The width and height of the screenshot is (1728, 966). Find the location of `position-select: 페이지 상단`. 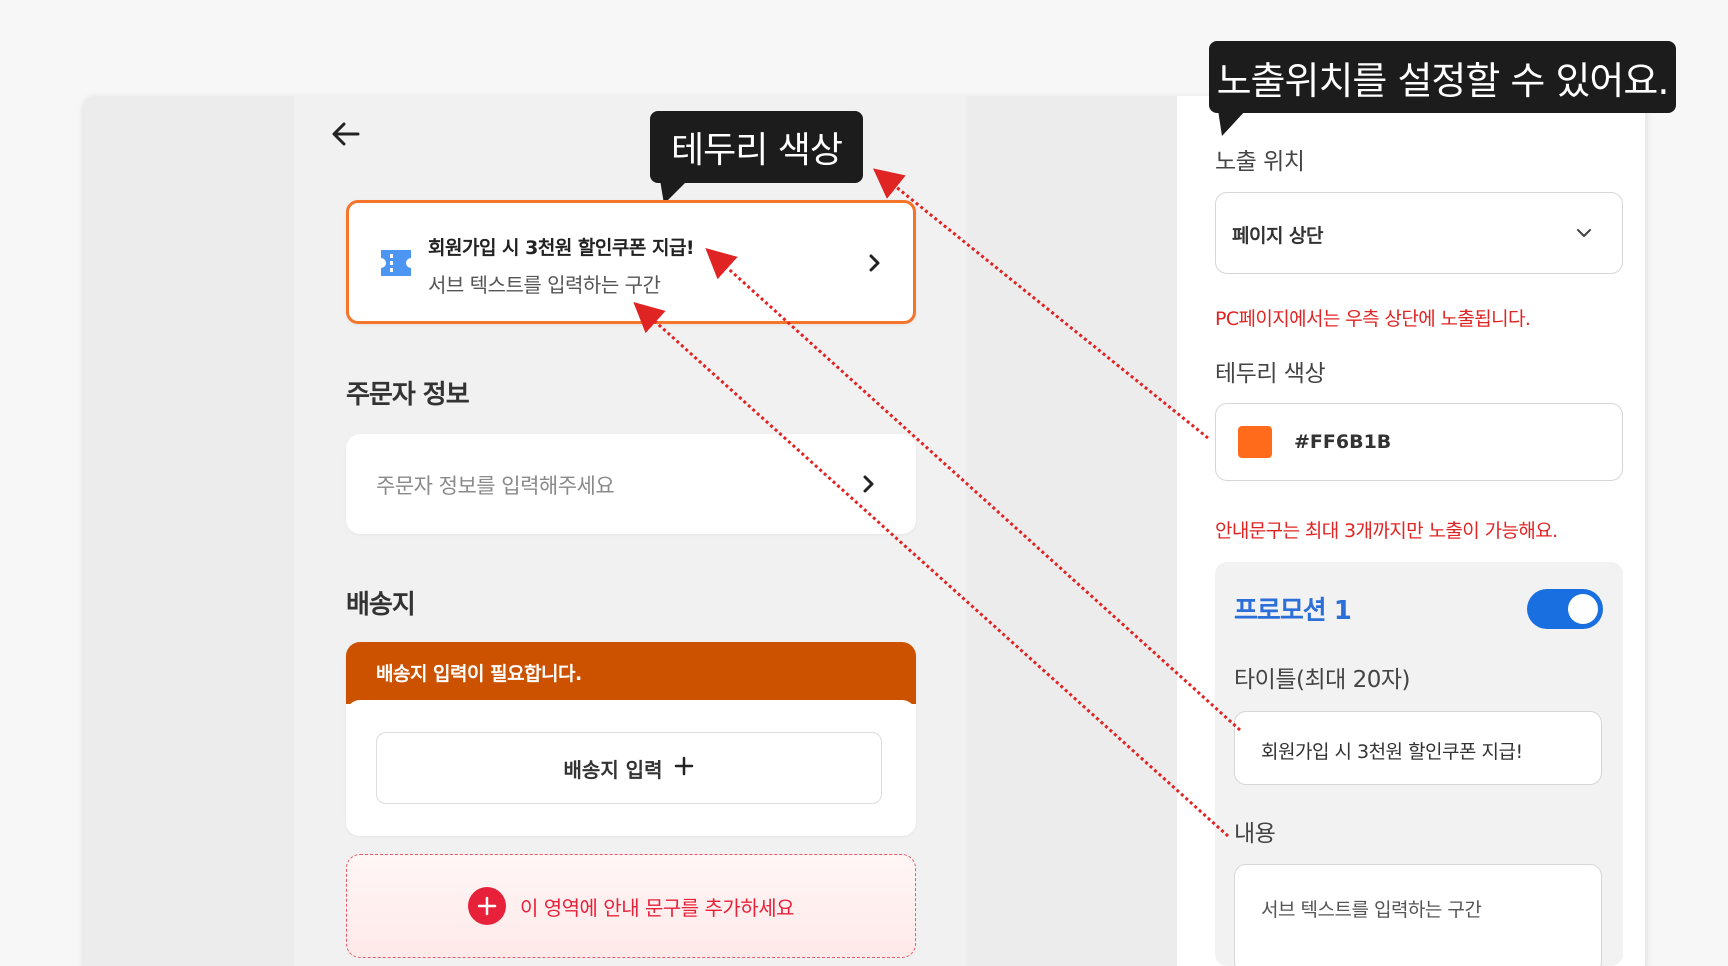

position-select: 페이지 상단 is located at coordinates (1419, 233).